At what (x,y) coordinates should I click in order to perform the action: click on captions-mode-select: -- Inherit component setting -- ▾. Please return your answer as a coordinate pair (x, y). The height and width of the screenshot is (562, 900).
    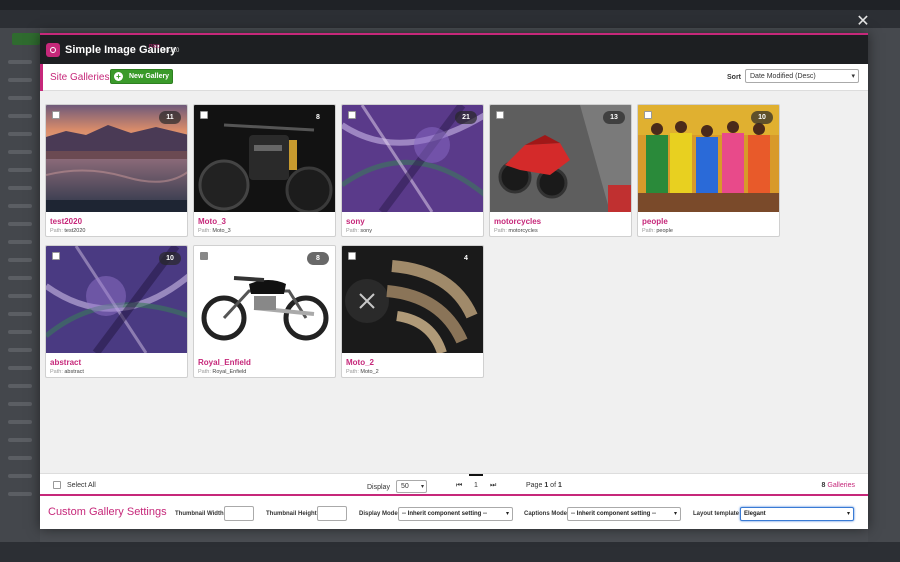
    Looking at the image, I should click on (624, 514).